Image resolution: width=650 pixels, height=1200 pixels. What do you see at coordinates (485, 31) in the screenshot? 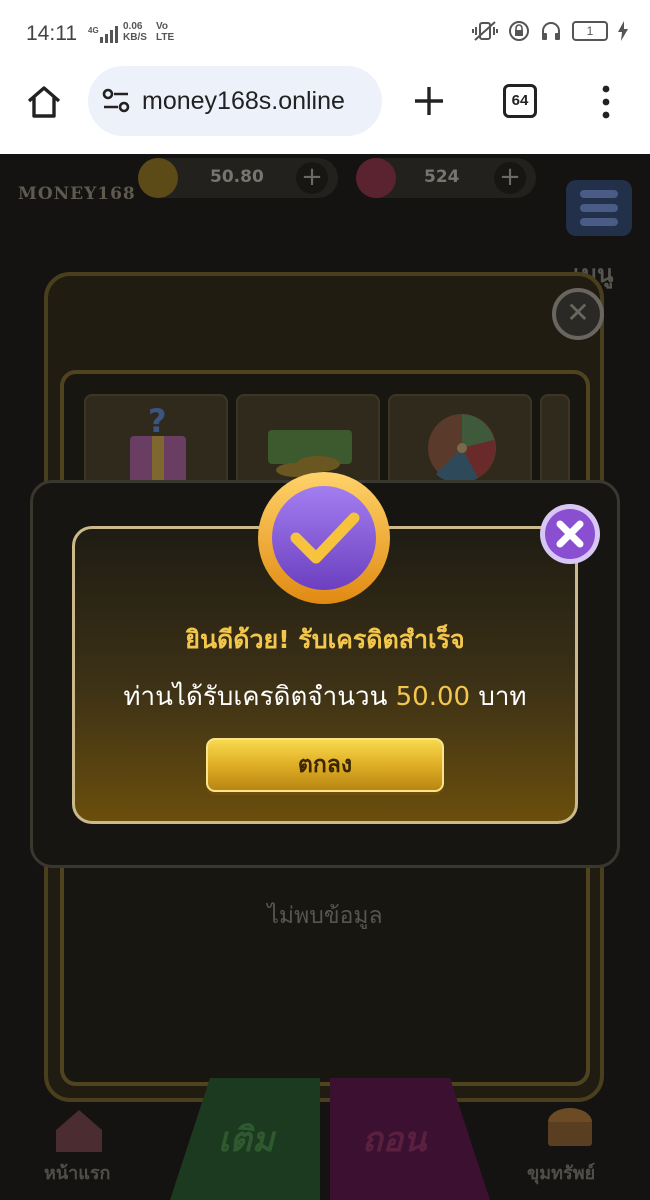
I see `vibrate-off-icon` at bounding box center [485, 31].